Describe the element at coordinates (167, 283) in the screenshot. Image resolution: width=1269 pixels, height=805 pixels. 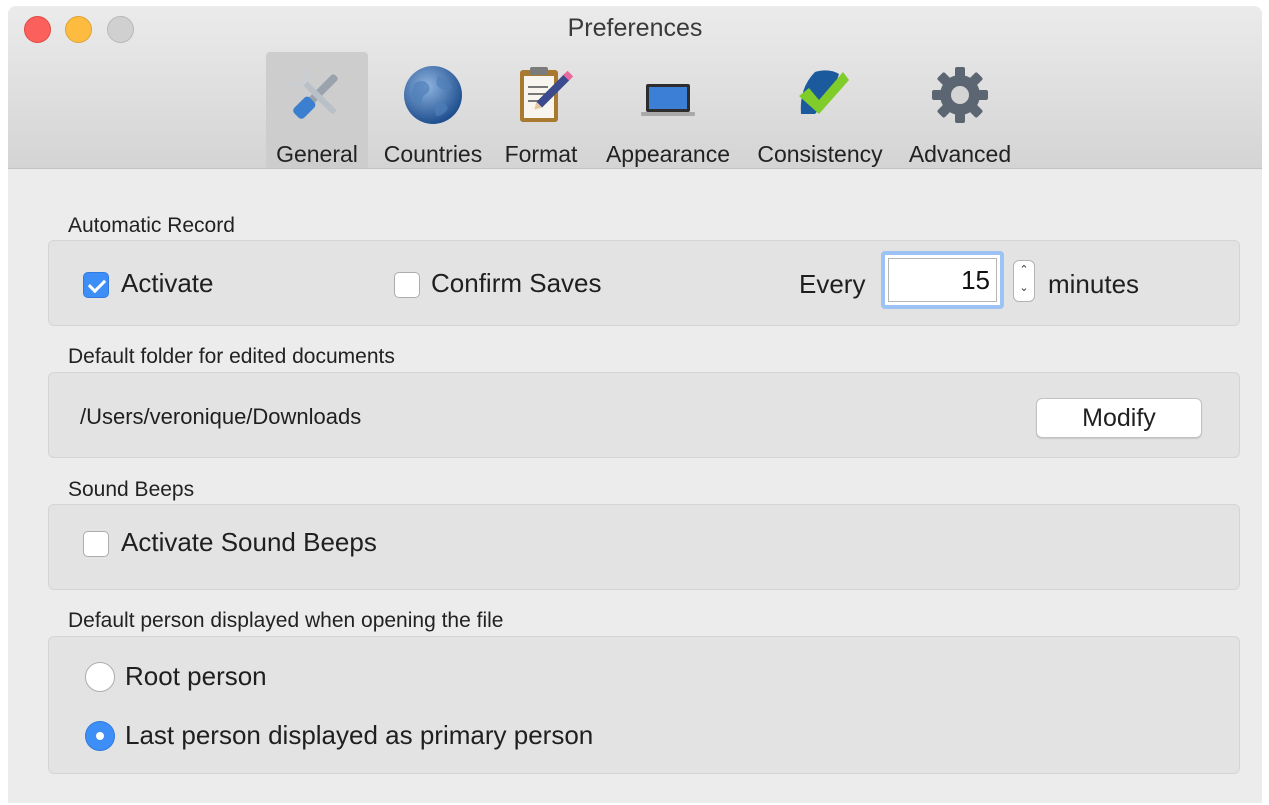
I see `activate-label: Activate` at that location.